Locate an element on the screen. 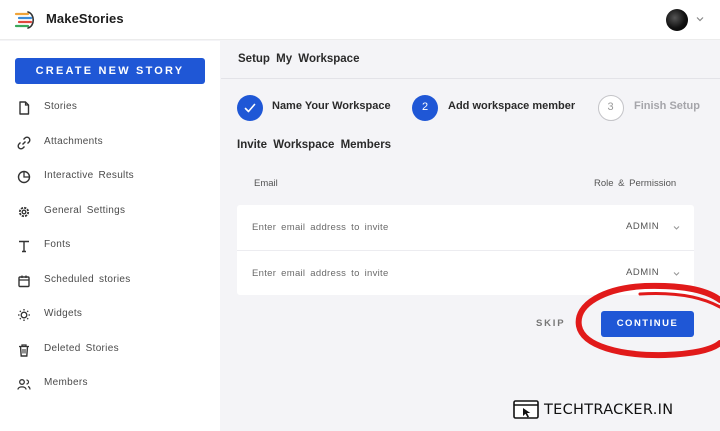 The height and width of the screenshot is (431, 720). sidebar-item-label: Scheduled stories is located at coordinates (87, 279).